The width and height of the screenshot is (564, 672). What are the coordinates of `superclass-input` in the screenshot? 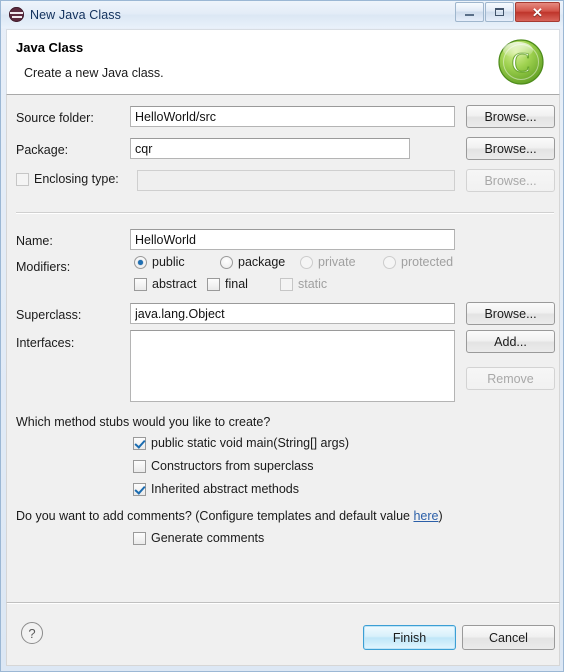 It's located at (292, 313).